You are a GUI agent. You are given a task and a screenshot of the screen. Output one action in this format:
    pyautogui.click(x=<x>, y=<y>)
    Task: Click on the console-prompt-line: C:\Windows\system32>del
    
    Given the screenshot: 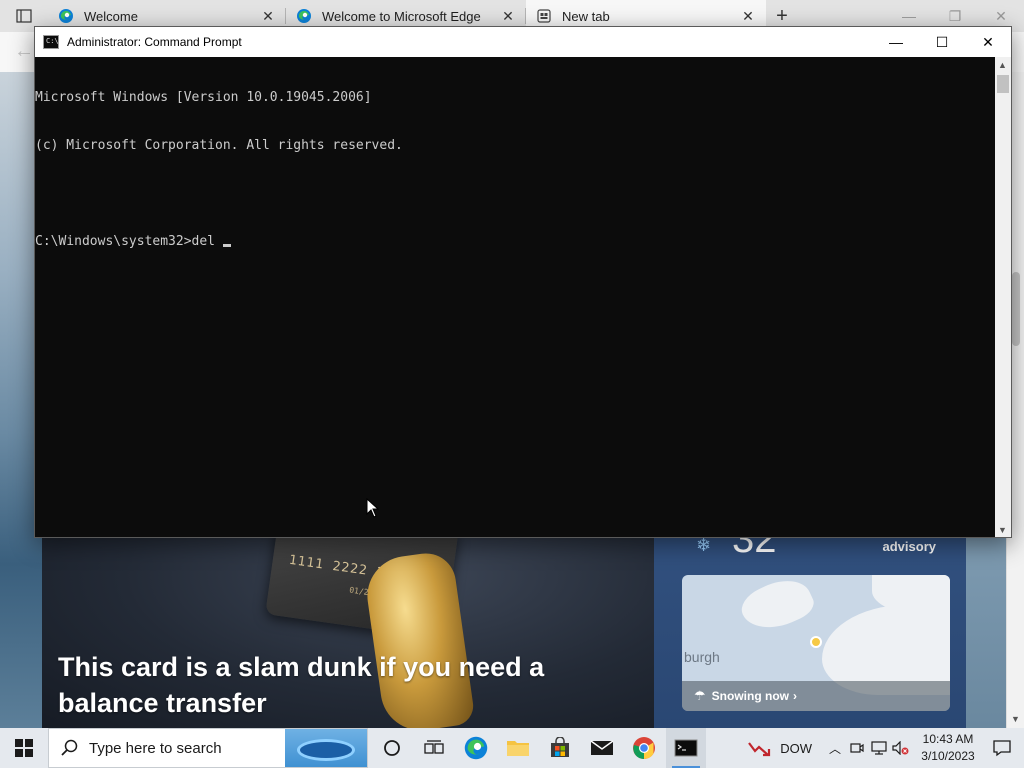 What is the action you would take?
    pyautogui.click(x=515, y=242)
    